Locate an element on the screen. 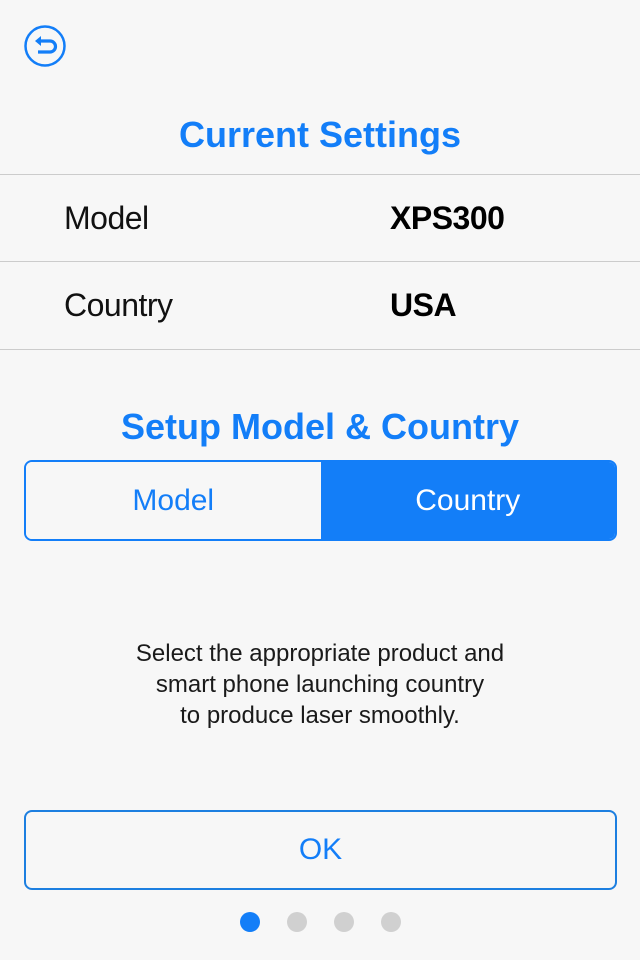 The image size is (640, 960). back-undo-arrow-icon is located at coordinates (45, 46).